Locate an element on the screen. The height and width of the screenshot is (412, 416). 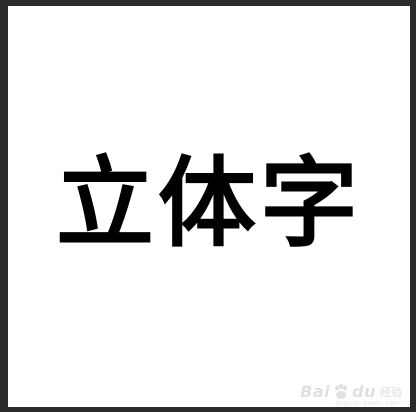
watermark-product: 经验 is located at coordinates (391, 392).